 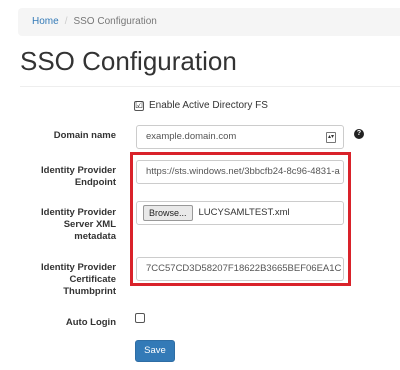 I want to click on idp-metadata-label-line1: Identity Provider, so click(x=78, y=212).